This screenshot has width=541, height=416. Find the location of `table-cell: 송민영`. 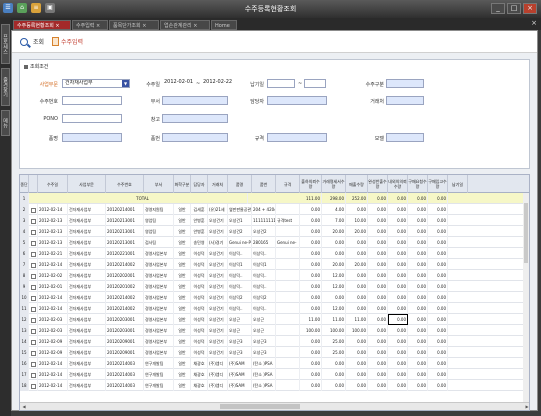

table-cell: 송민영 is located at coordinates (199, 242).